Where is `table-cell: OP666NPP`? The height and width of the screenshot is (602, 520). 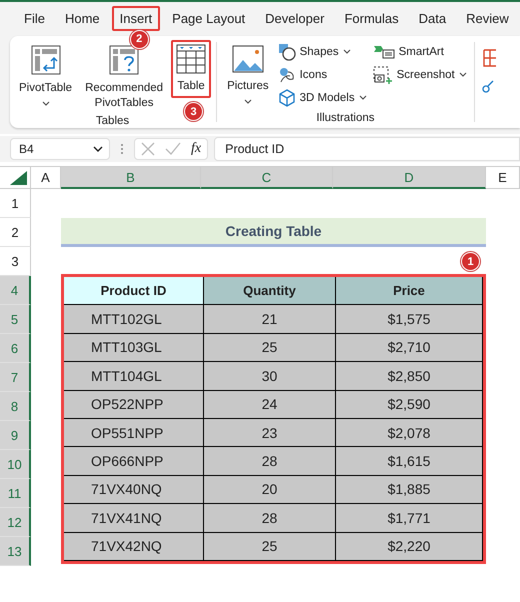
table-cell: OP666NPP is located at coordinates (134, 461).